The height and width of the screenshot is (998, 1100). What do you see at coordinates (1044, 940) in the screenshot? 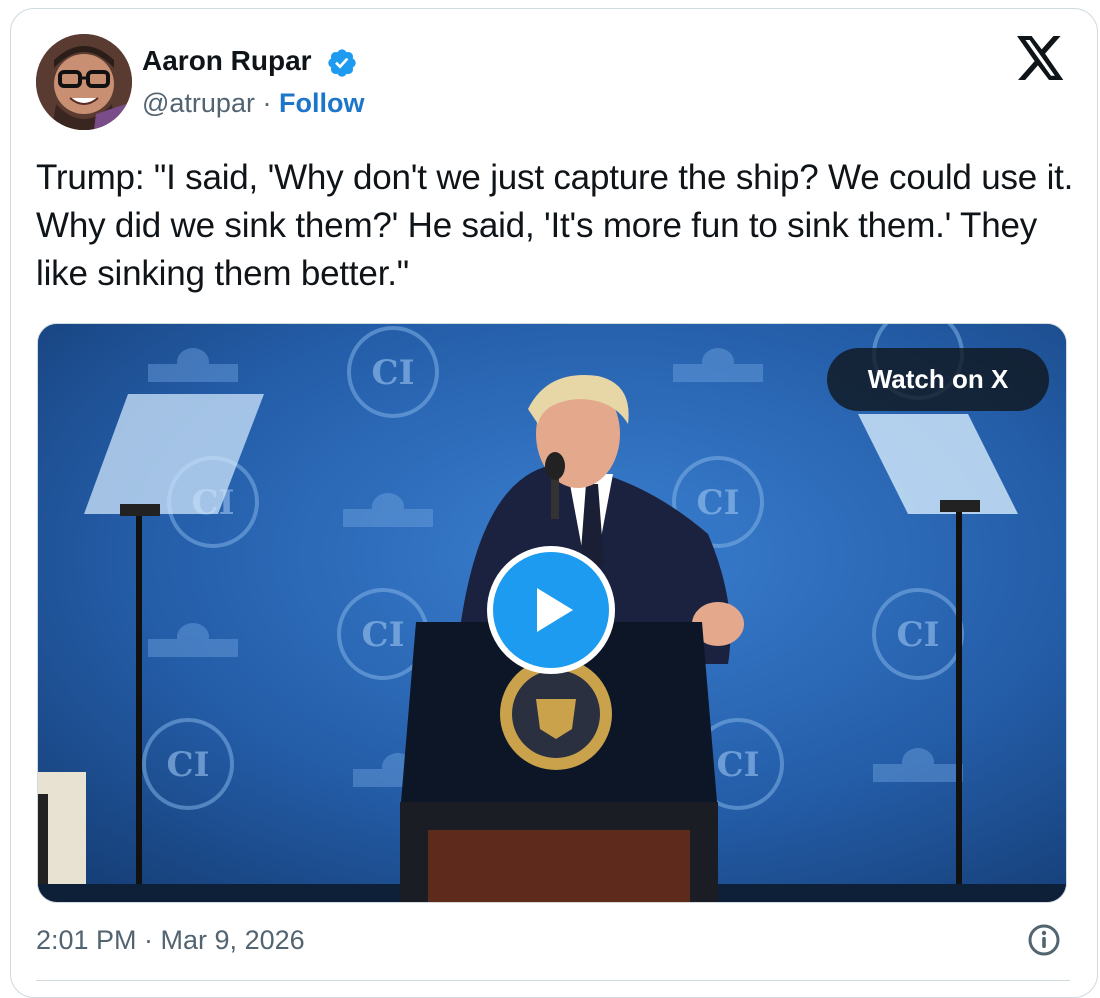
I see `info-icon` at bounding box center [1044, 940].